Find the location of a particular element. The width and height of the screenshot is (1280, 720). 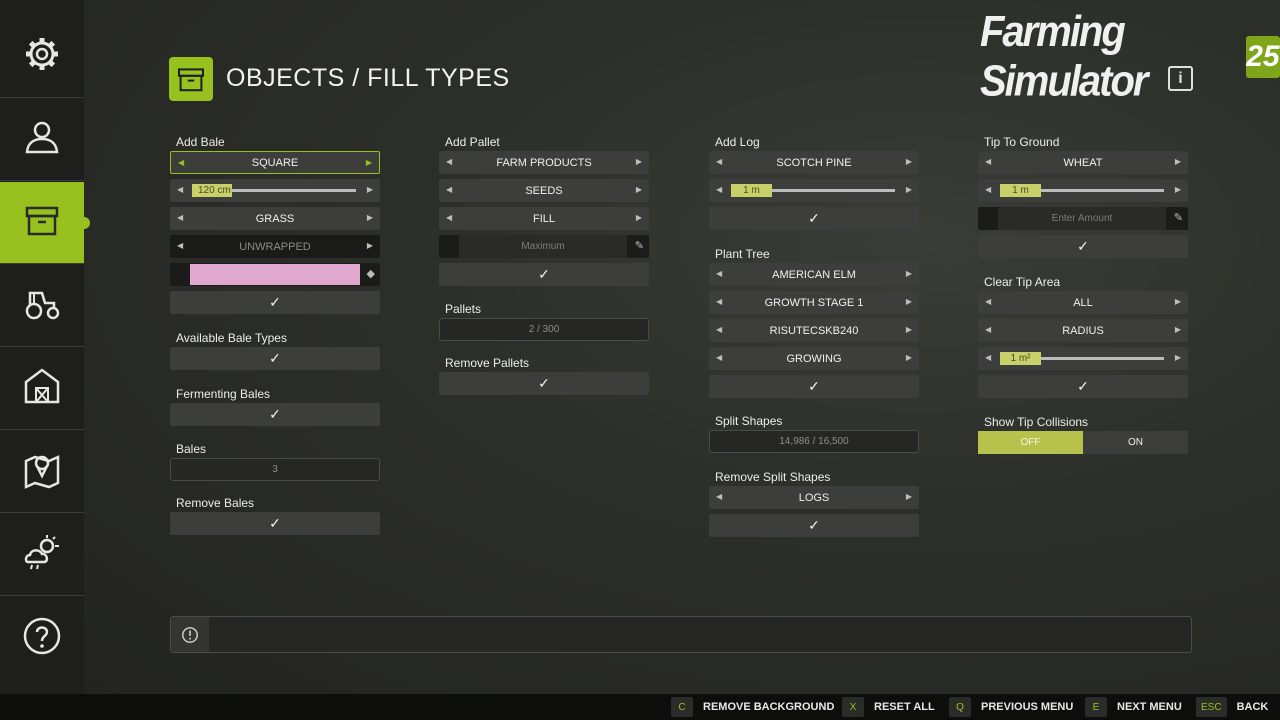

growth-stage-selector: ◀ GROWTH STAGE 1 ▶ is located at coordinates (814, 302).